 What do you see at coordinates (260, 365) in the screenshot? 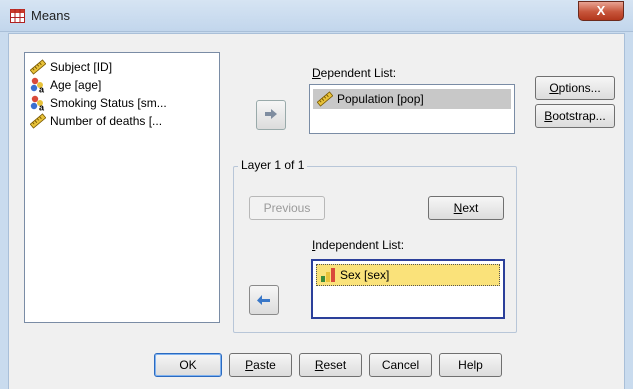
I see `paste-button: Paste` at bounding box center [260, 365].